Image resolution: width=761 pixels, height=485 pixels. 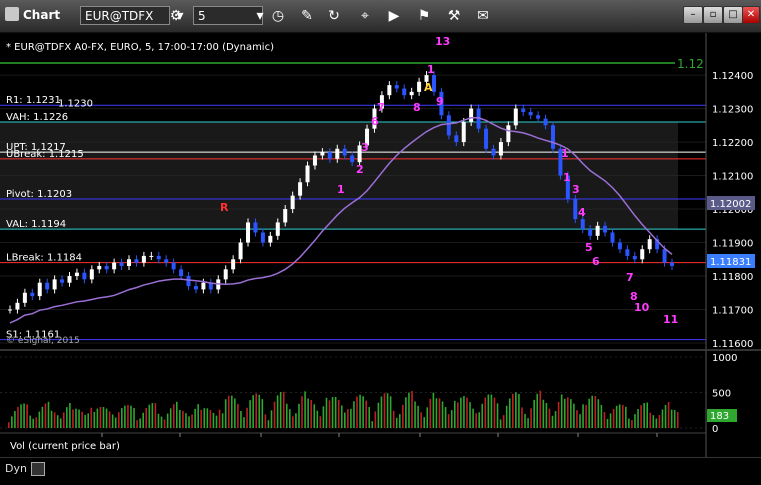 What do you see at coordinates (733, 15) in the screenshot?
I see `maximize-button: □` at bounding box center [733, 15].